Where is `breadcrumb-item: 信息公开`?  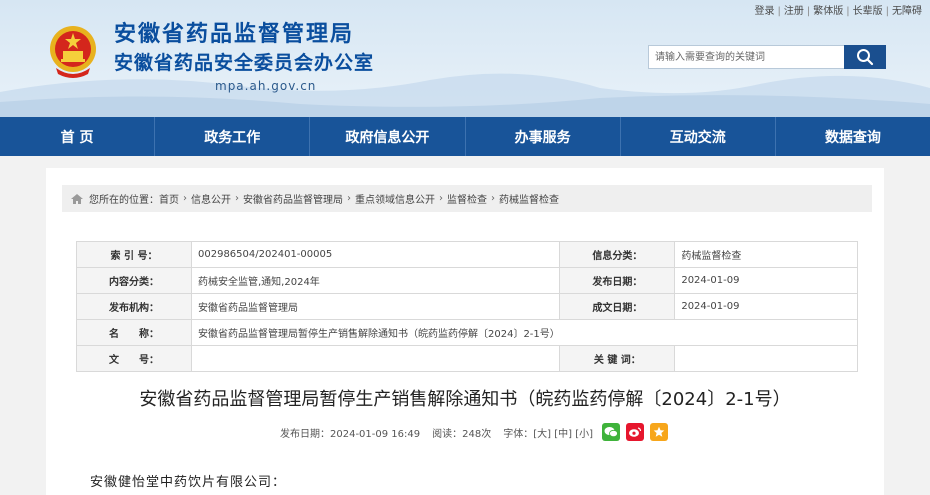
breadcrumb-item: 信息公开 is located at coordinates (211, 198).